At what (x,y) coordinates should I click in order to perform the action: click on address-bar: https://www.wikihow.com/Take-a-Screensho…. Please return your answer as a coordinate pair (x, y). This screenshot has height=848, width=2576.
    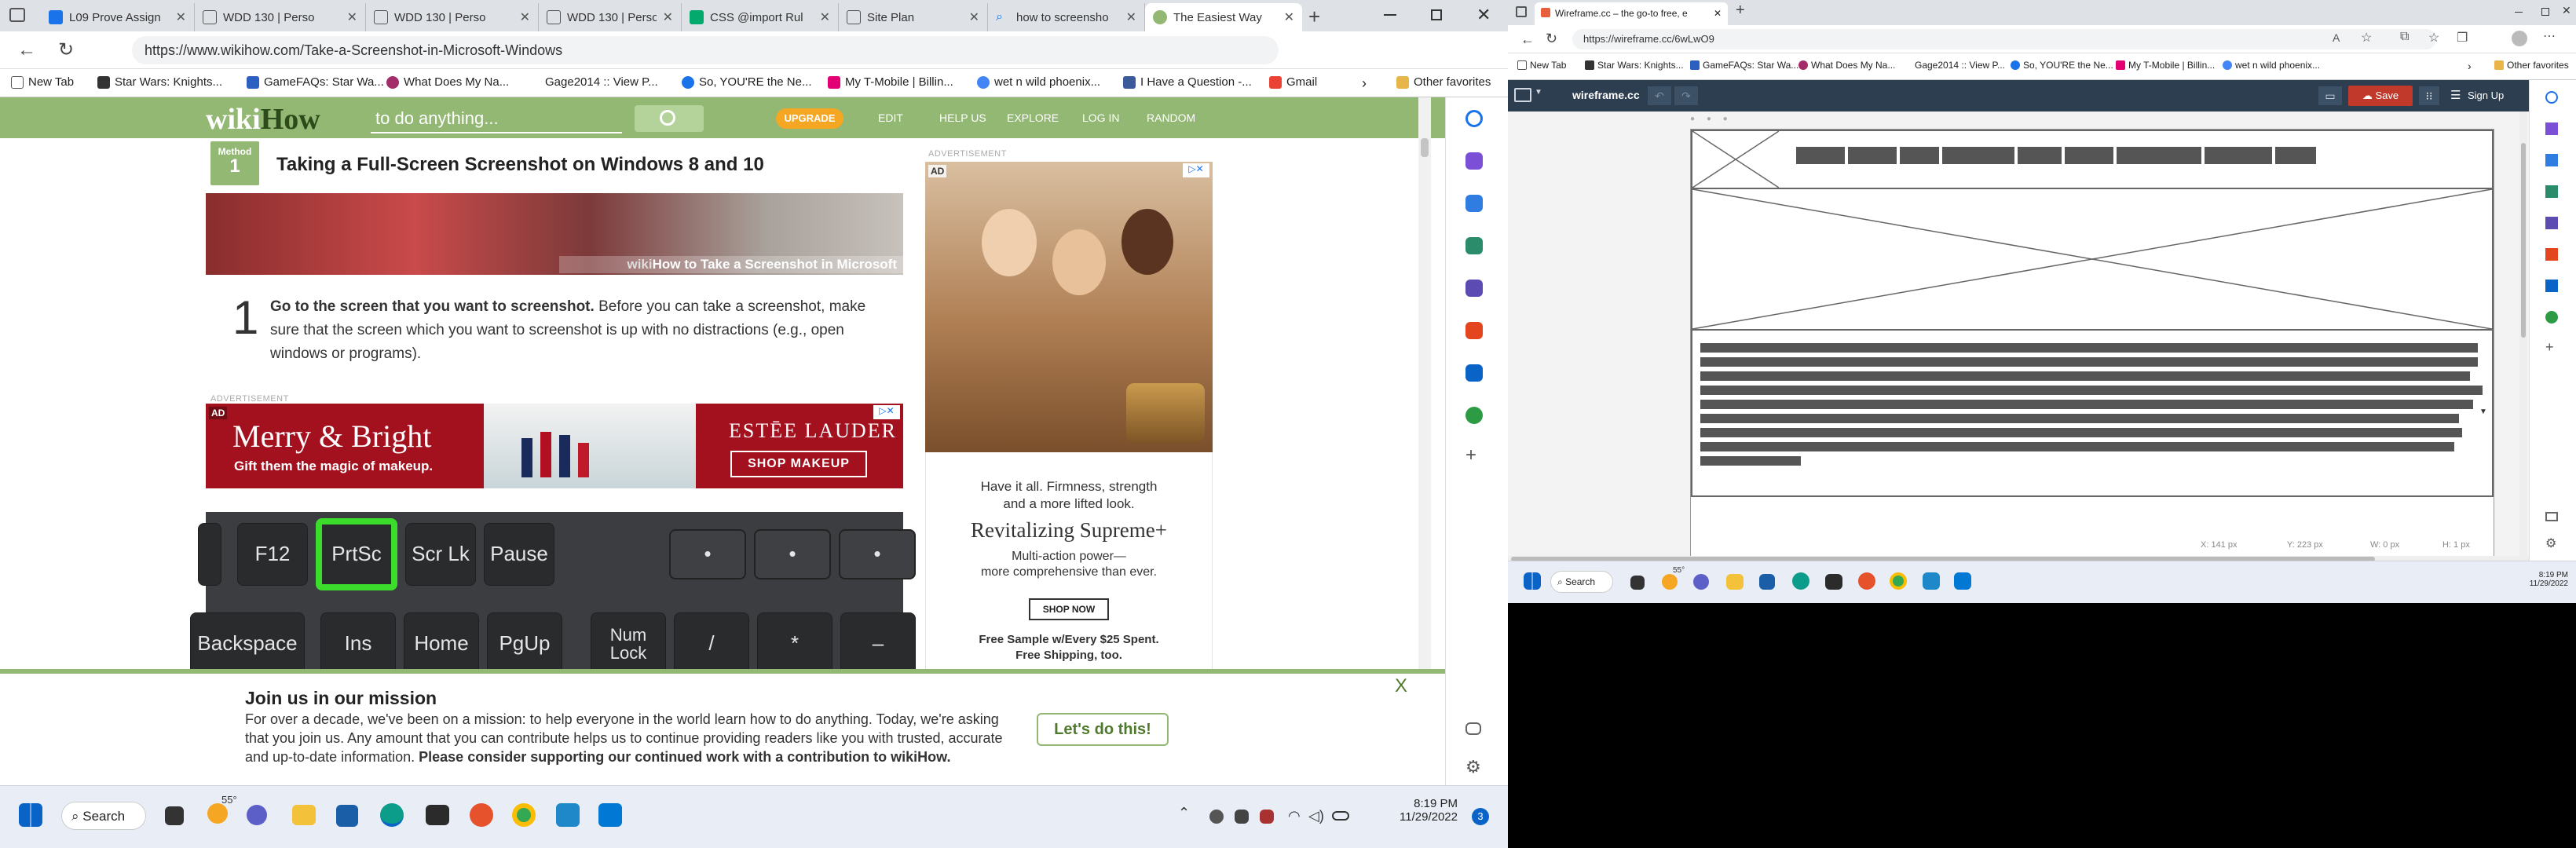
    Looking at the image, I should click on (705, 50).